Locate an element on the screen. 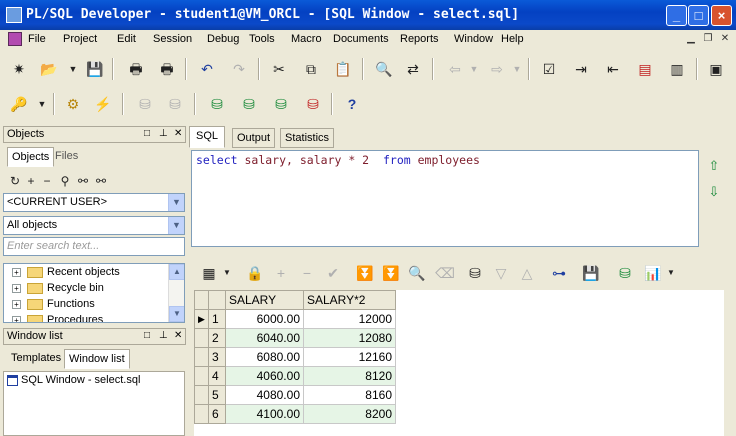 This screenshot has width=736, height=436. delete-record-icon: − is located at coordinates (307, 273).